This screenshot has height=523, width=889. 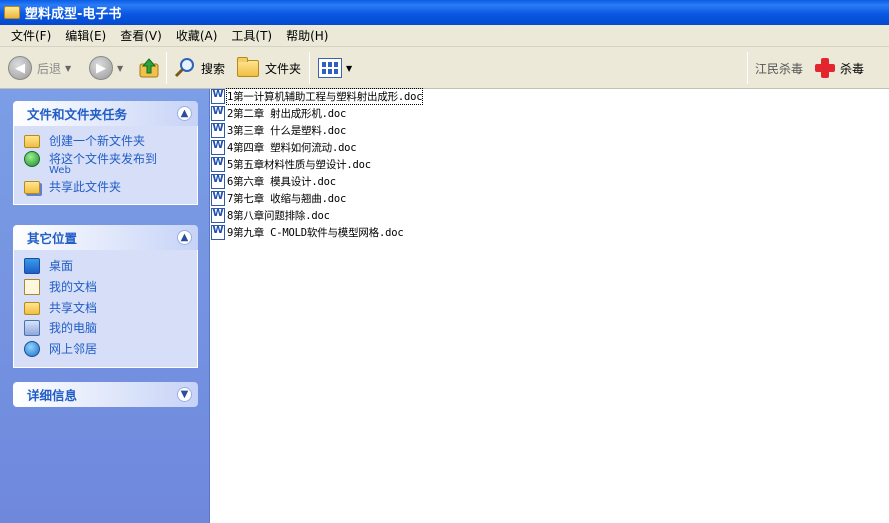 I want to click on file-item: 1第一计算机辅助工程与塑料射出成形.doc, so click(x=317, y=96).